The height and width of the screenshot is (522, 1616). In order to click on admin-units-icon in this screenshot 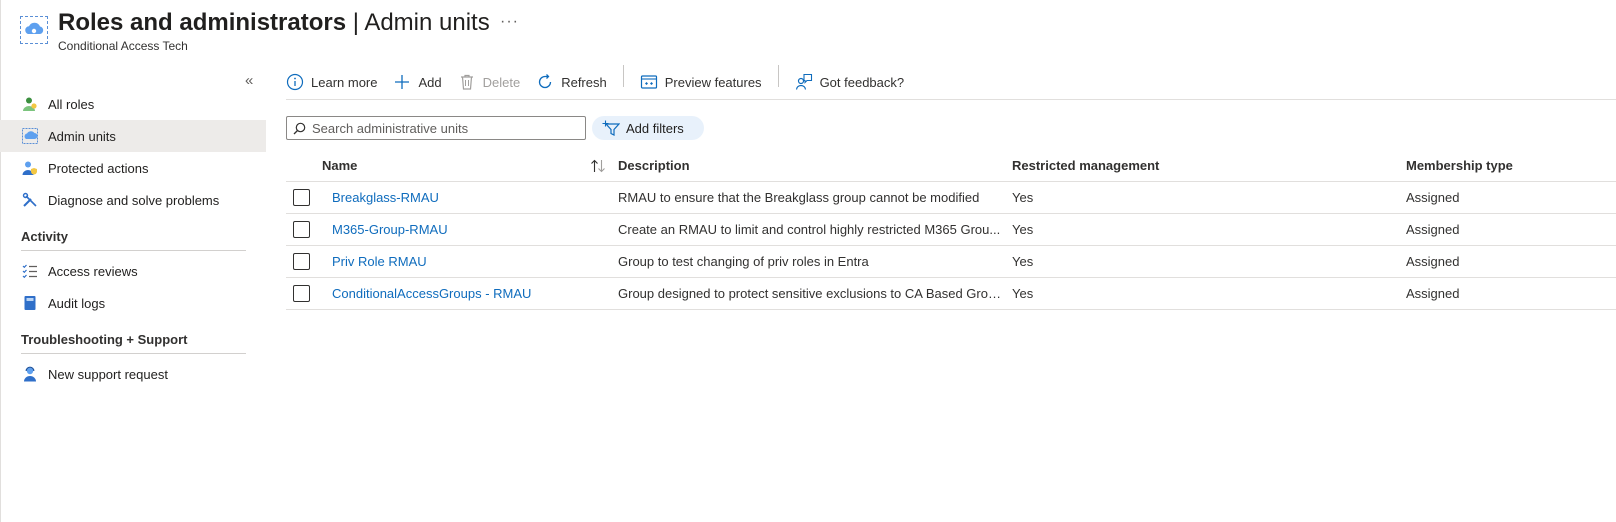, I will do `click(30, 136)`.